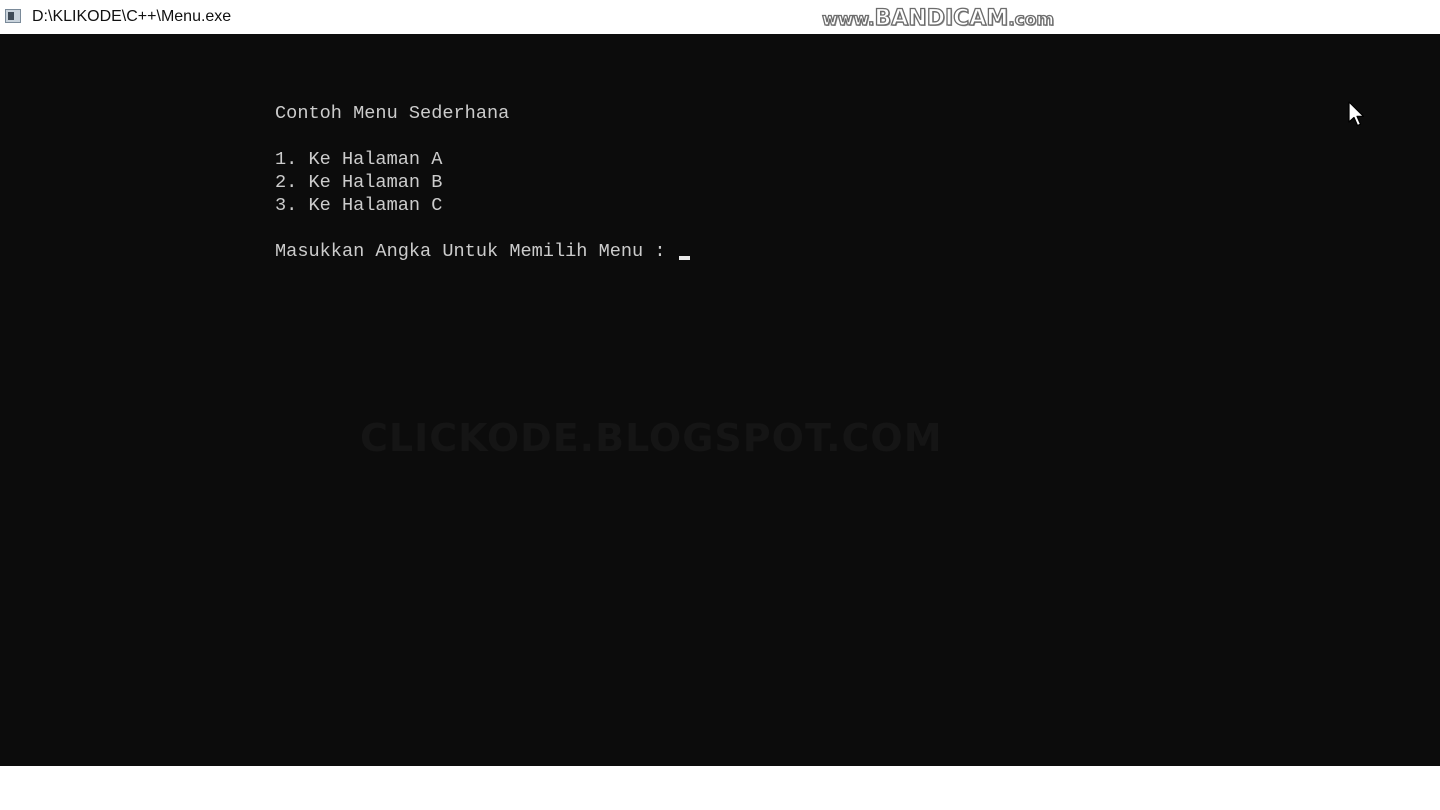  I want to click on input-prompt-line: Masukkan Angka Untuk Memilih Menu :, so click(482, 252).